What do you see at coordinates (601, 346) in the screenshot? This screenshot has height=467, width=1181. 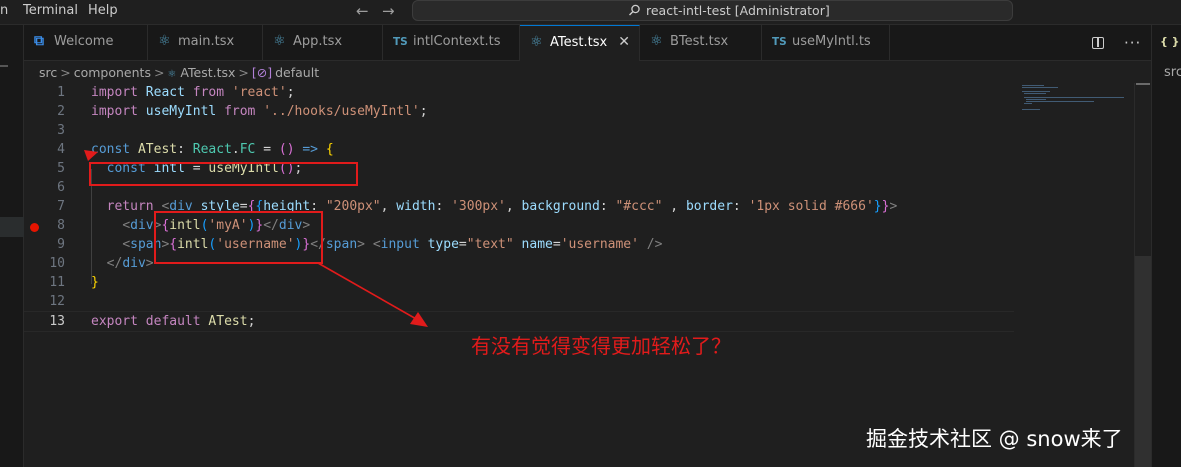 I see `annotation-note: 有没有觉得变得更加轻松了？` at bounding box center [601, 346].